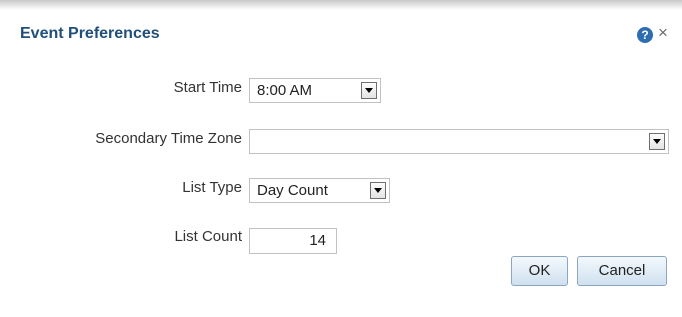 The image size is (682, 317). I want to click on list-count-label: List Count, so click(208, 236).